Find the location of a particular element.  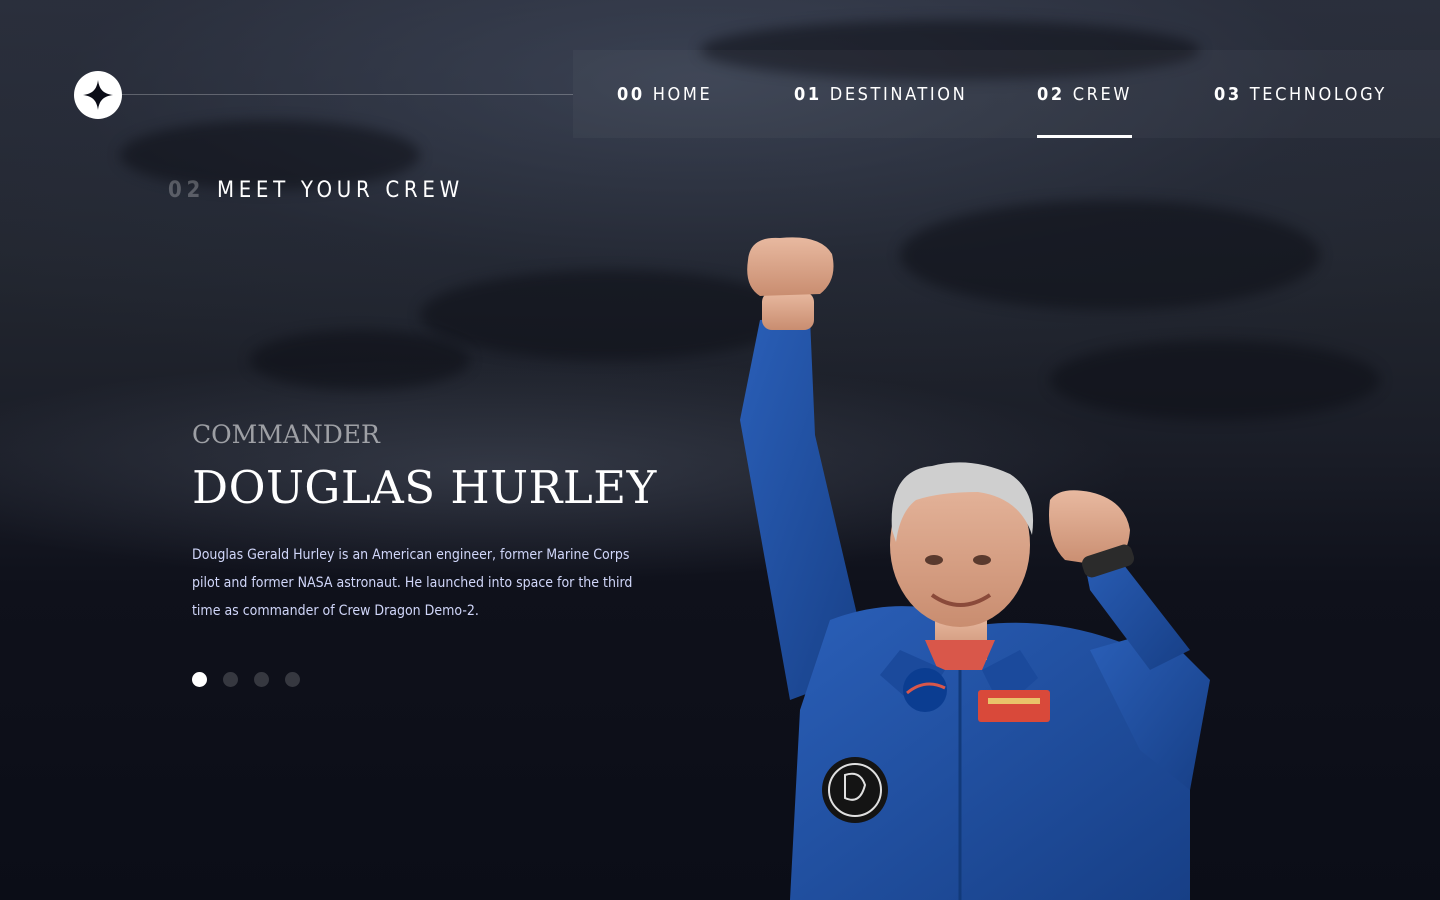

nav-item-label: DESTINATION is located at coordinates (898, 94).